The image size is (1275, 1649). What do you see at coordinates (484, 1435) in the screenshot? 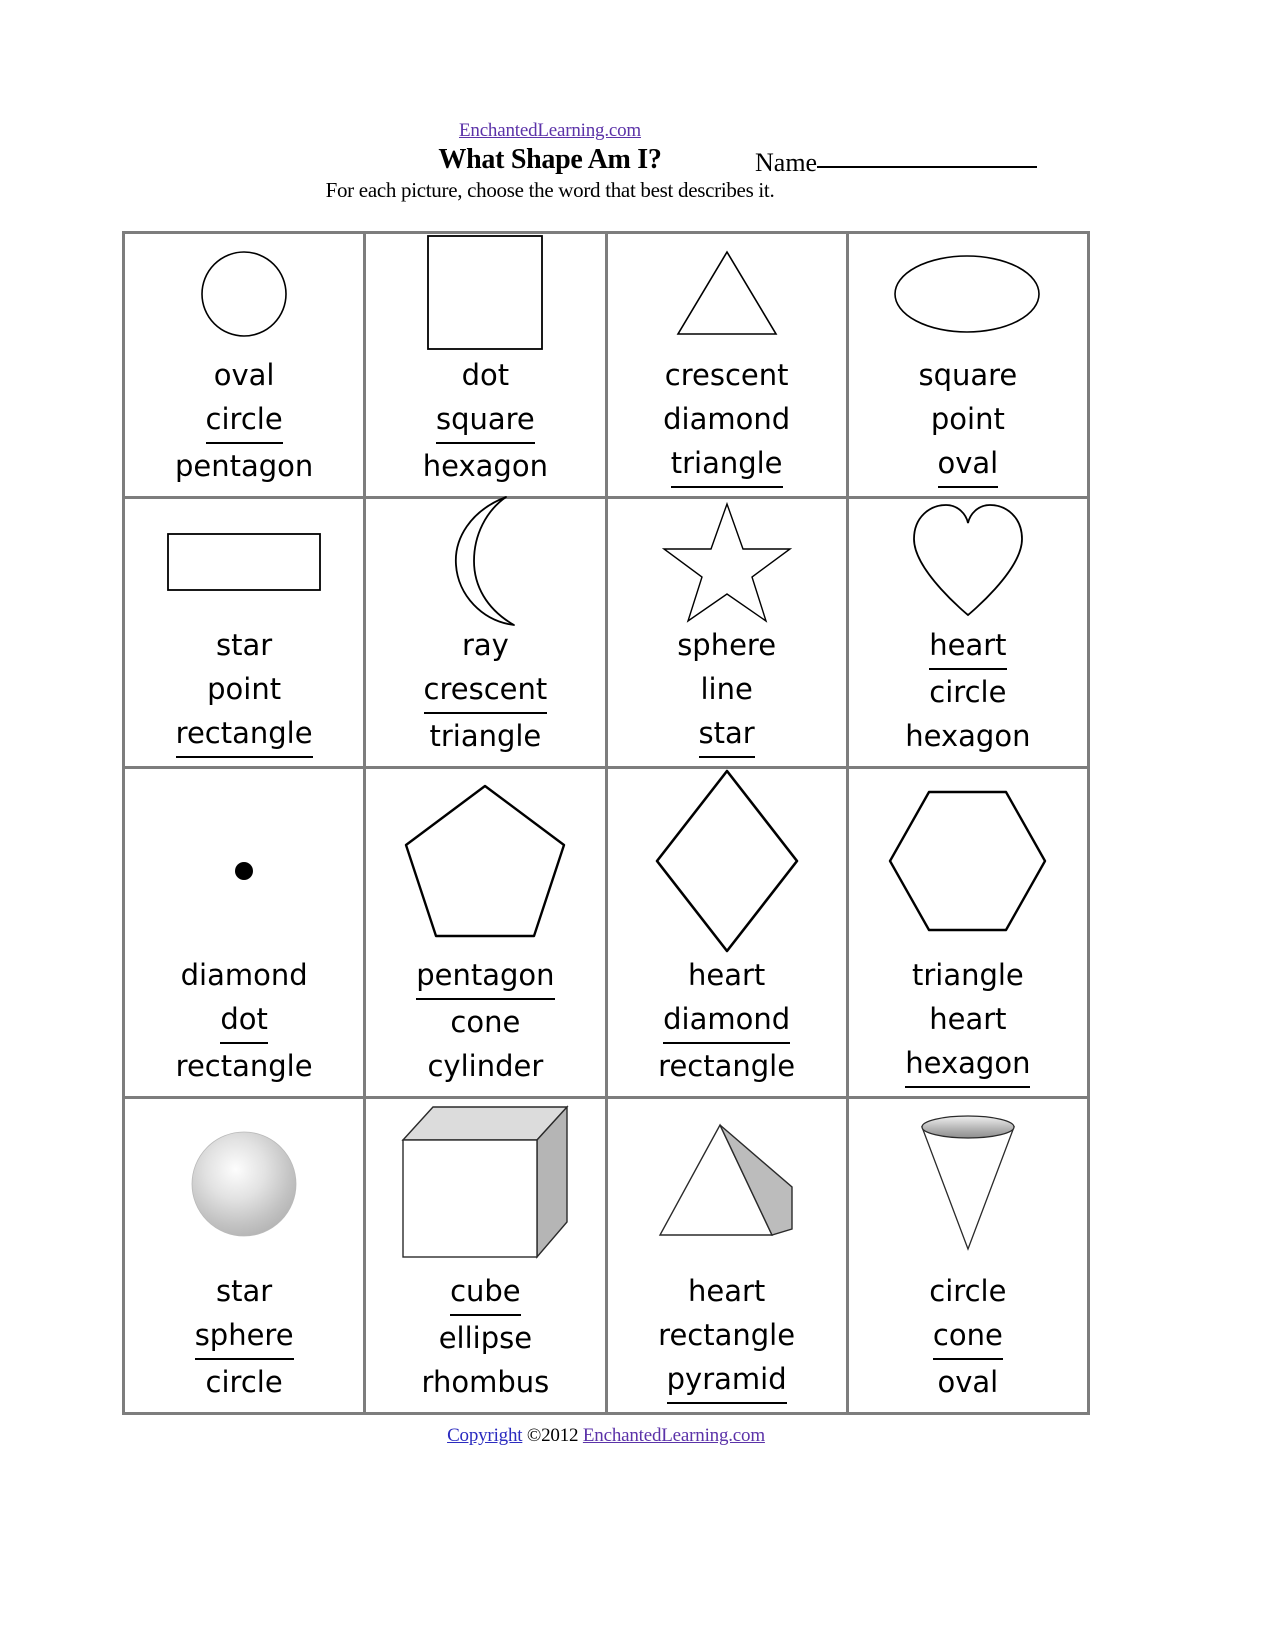
I see `copyright-link: Copyright` at bounding box center [484, 1435].